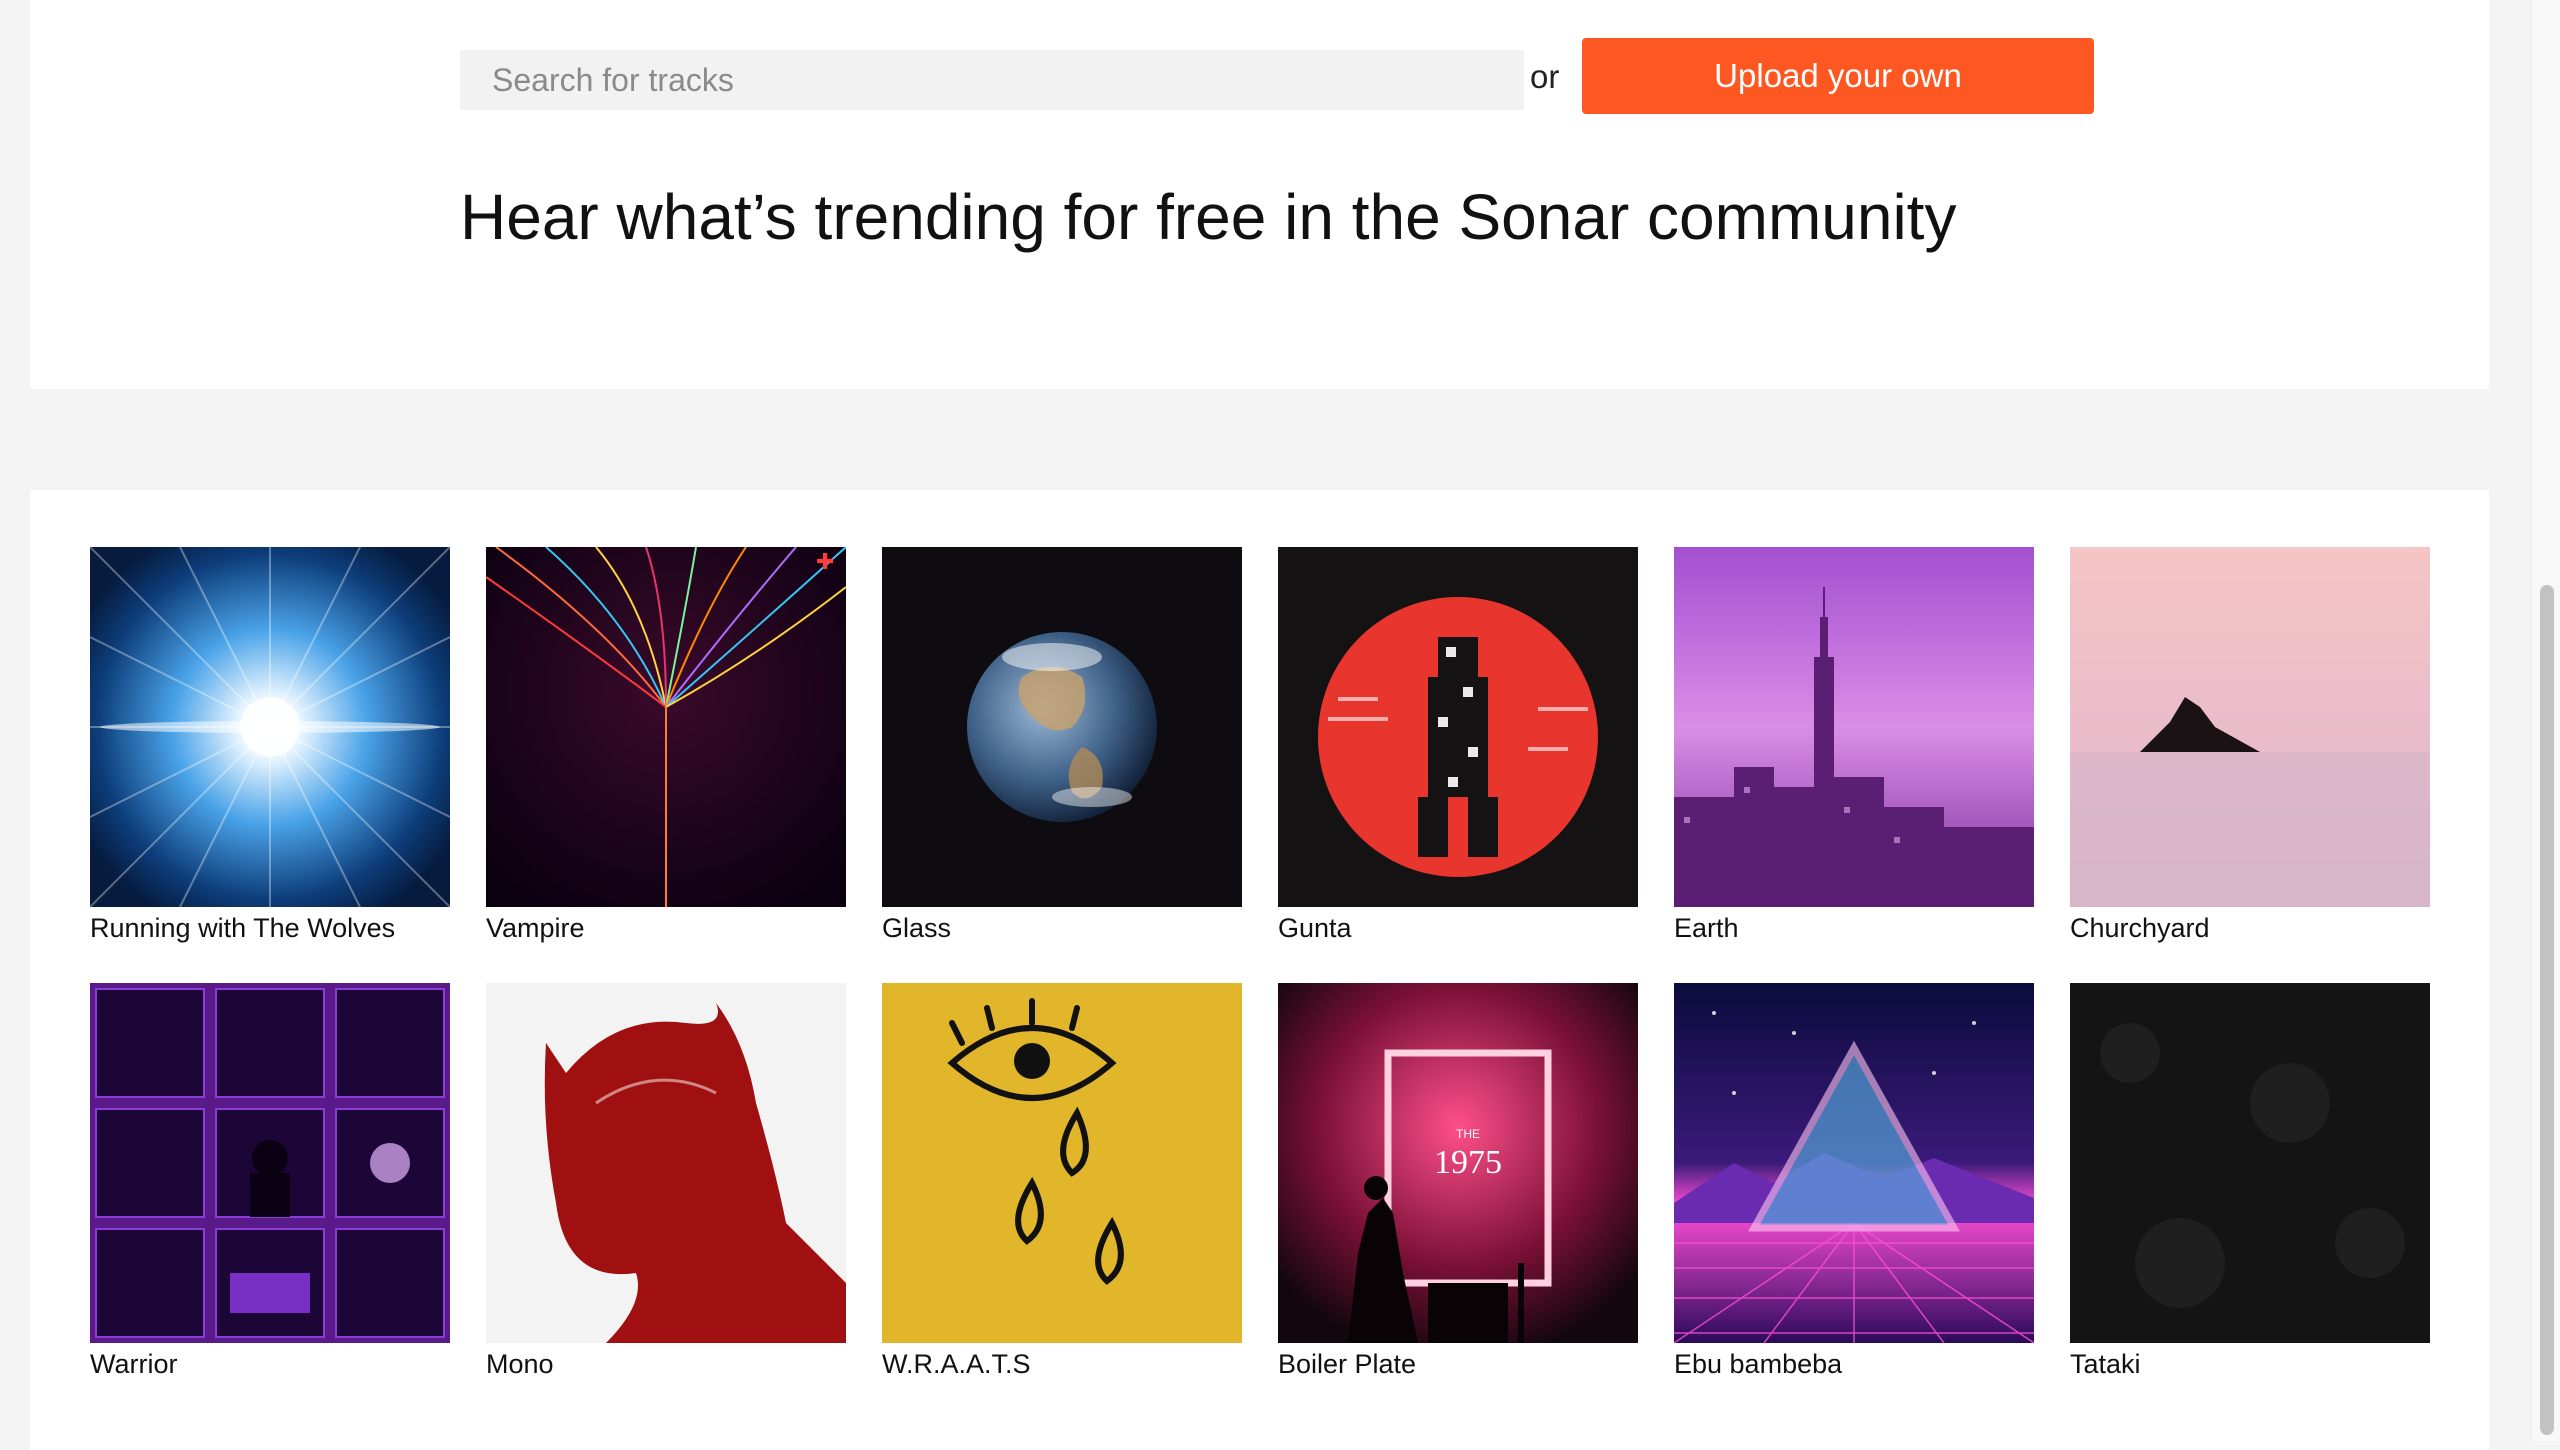 This screenshot has width=2560, height=1450. I want to click on track-title: Glass, so click(1062, 930).